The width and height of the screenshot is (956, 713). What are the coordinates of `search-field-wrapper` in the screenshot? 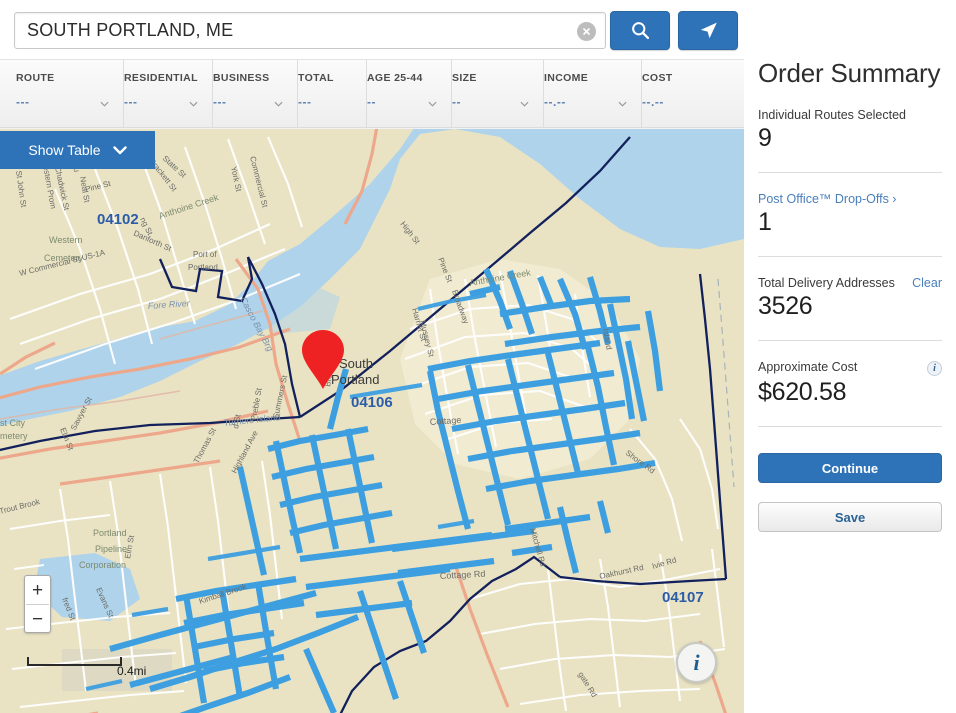 It's located at (310, 30).